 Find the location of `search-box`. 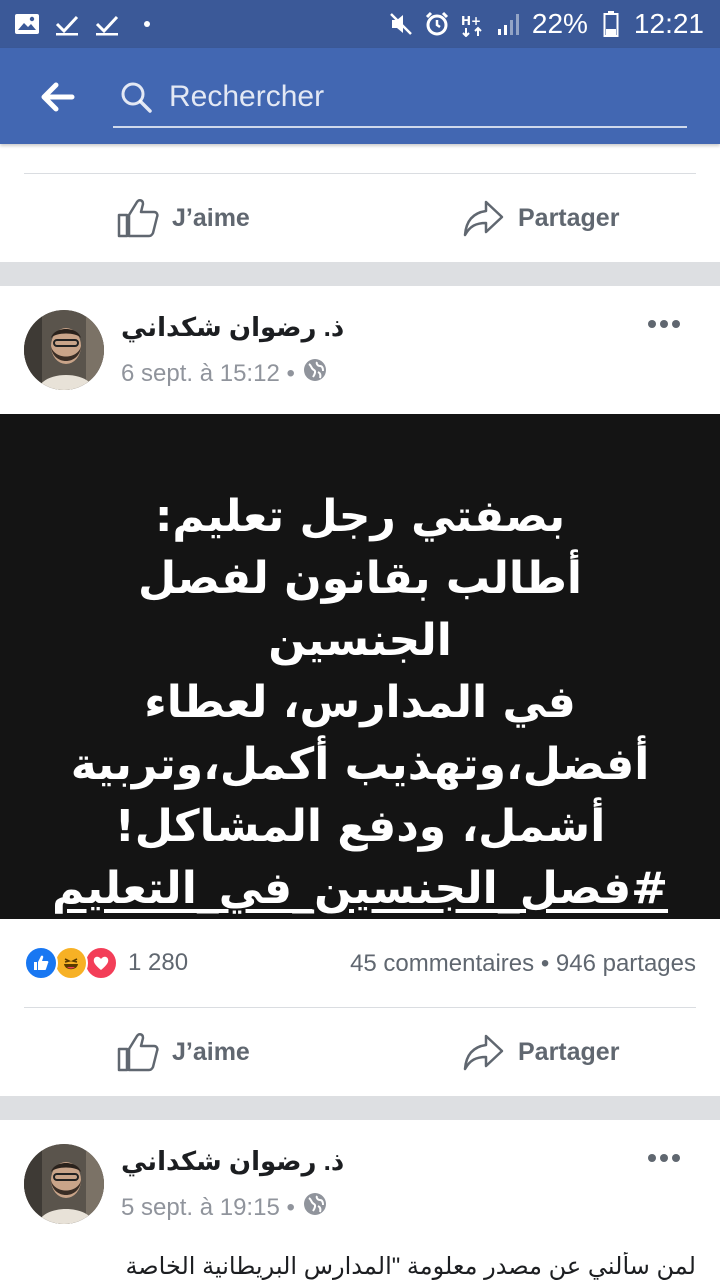

search-box is located at coordinates (400, 98).